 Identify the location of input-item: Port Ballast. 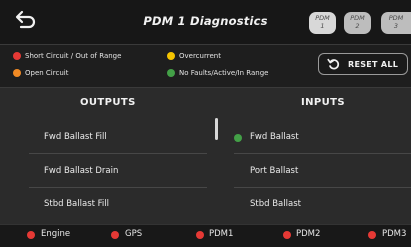
(274, 171).